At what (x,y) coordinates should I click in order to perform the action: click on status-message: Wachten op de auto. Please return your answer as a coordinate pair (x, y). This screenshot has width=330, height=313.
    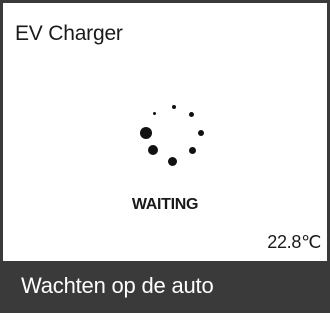
    Looking at the image, I should click on (117, 285).